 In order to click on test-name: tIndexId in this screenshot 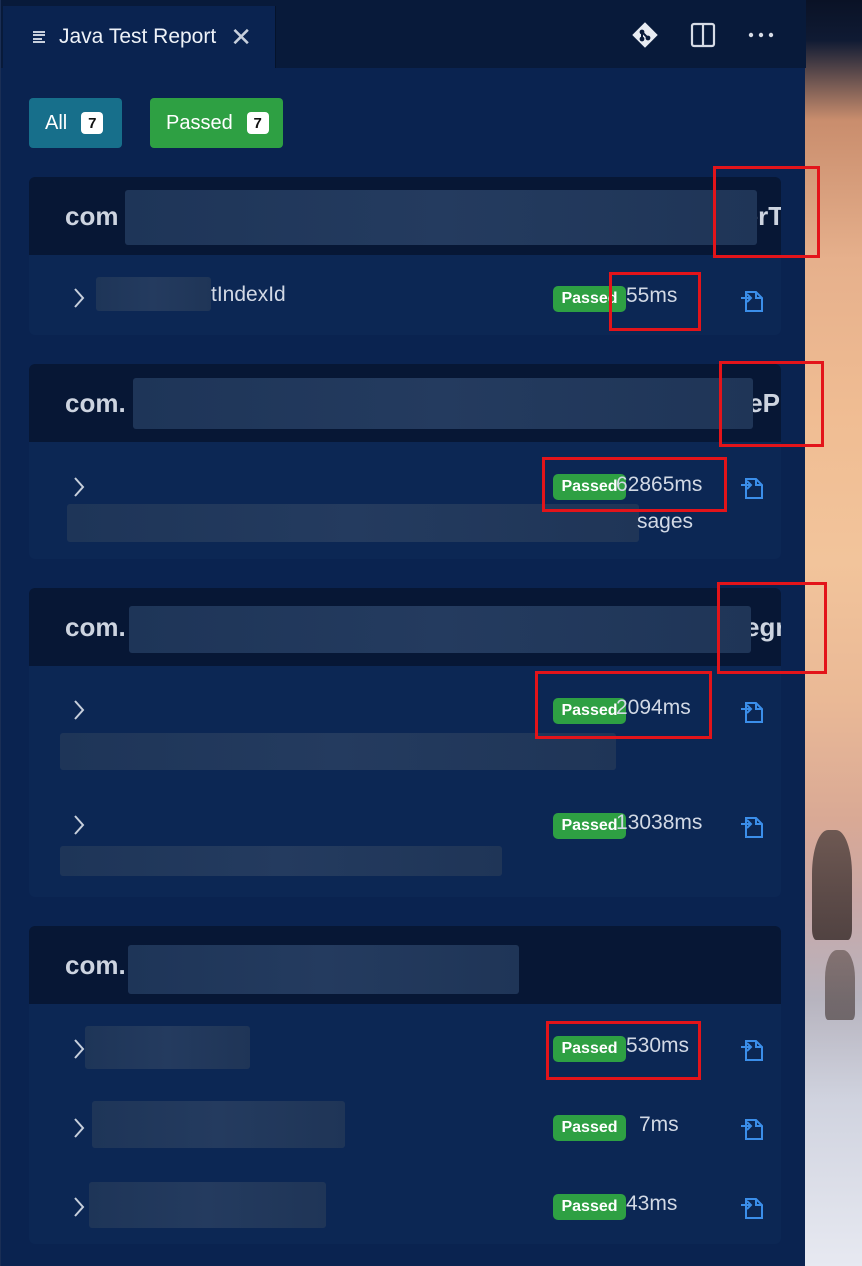, I will do `click(248, 294)`.